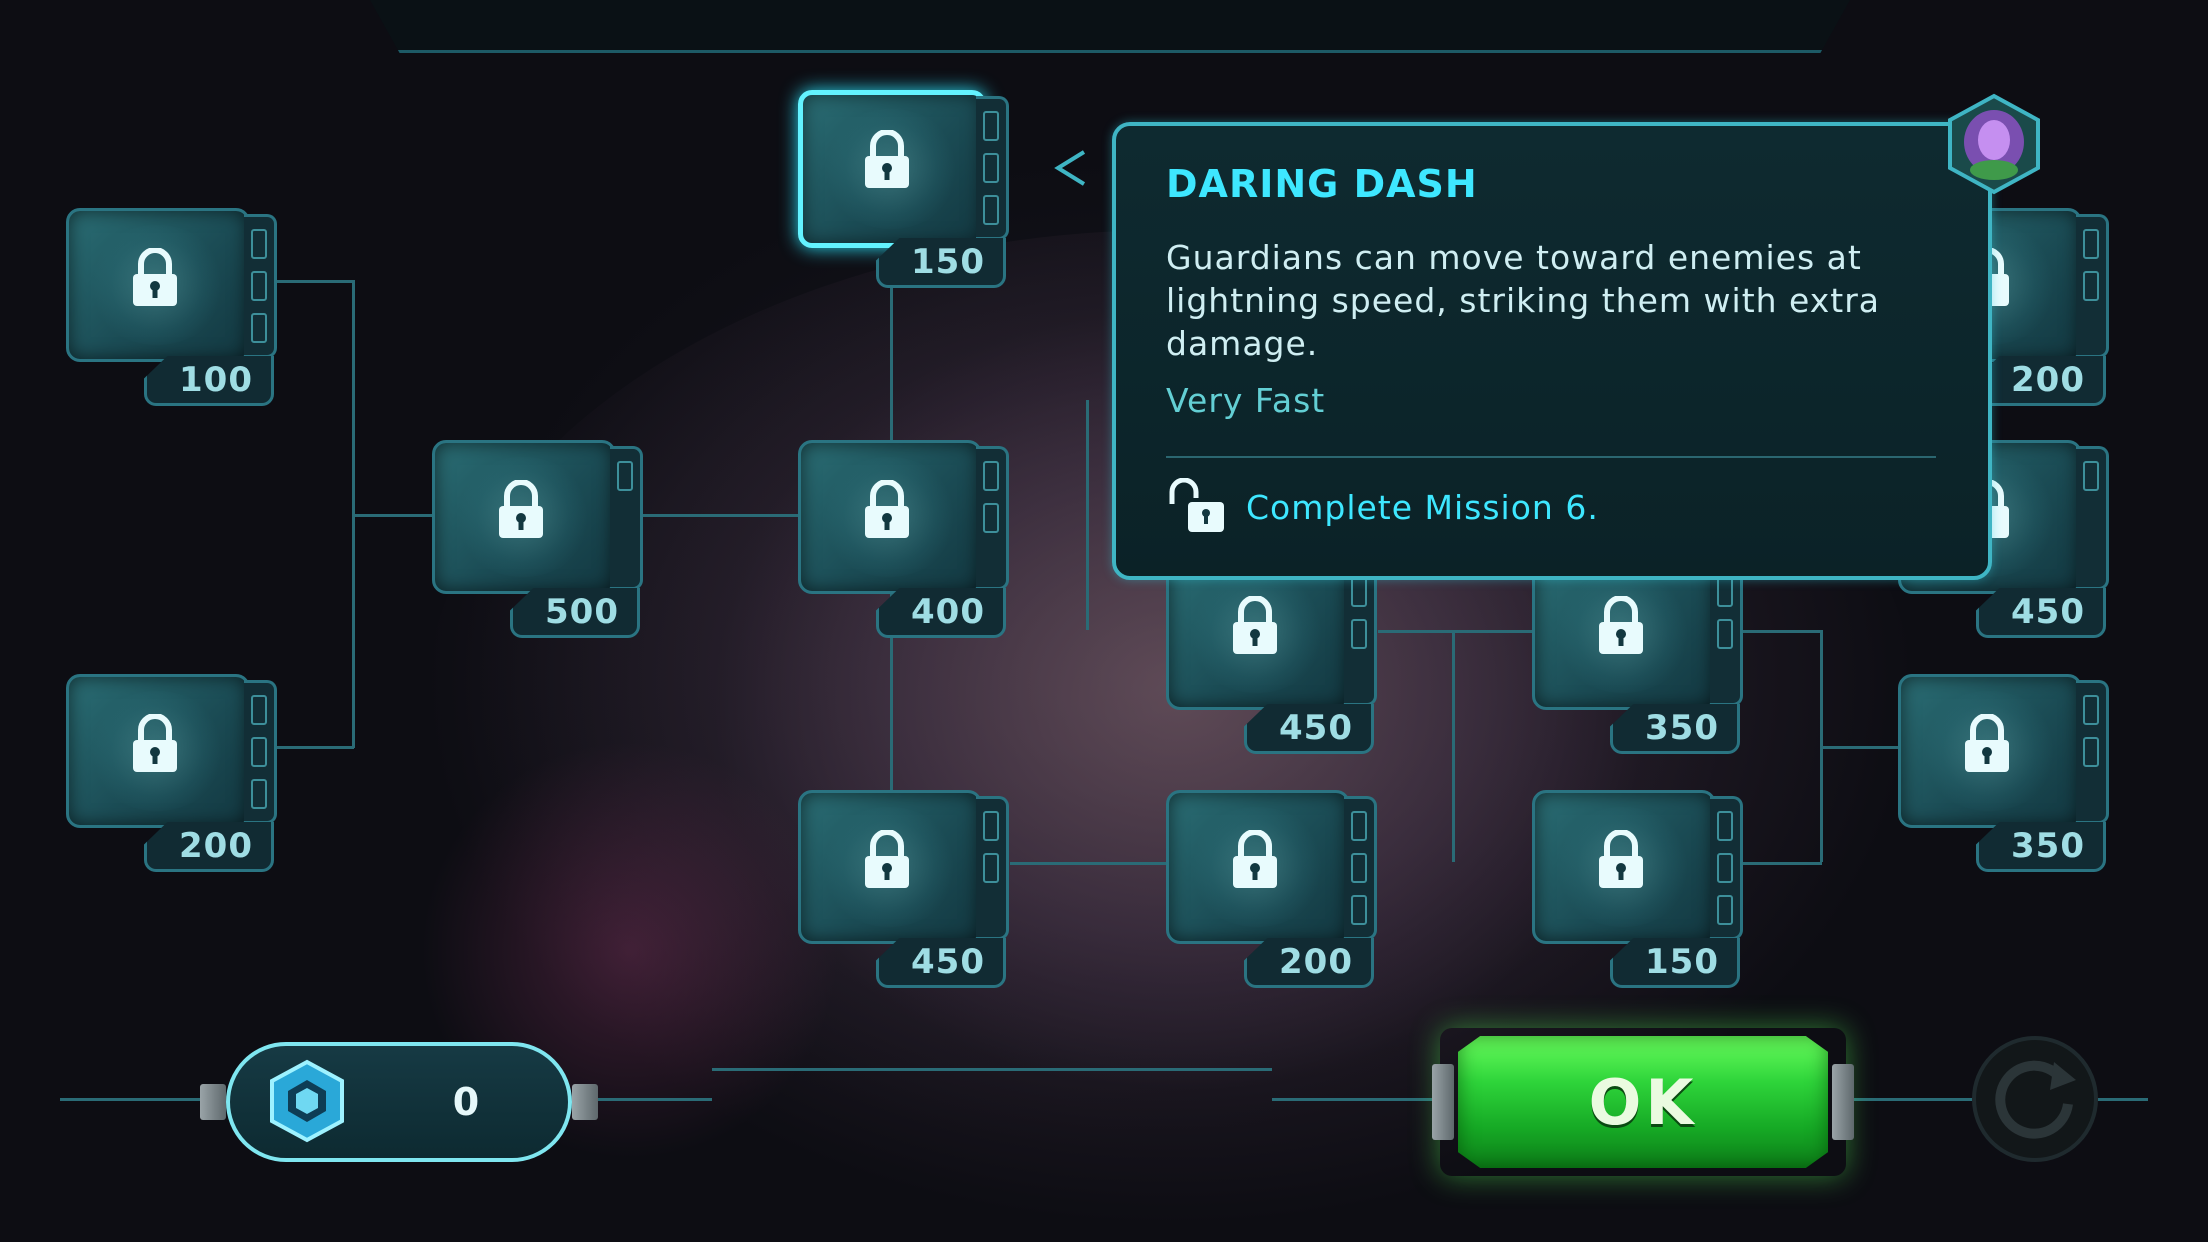 The height and width of the screenshot is (1242, 2208). What do you see at coordinates (903, 190) in the screenshot?
I see `skill-node-daring-dash: 150` at bounding box center [903, 190].